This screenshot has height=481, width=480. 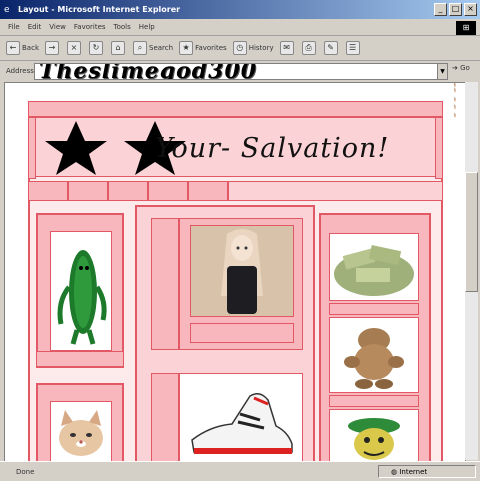 I want to click on address-bar: Address Theslimegod300 ▼ ➔ Go, so click(x=240, y=71).